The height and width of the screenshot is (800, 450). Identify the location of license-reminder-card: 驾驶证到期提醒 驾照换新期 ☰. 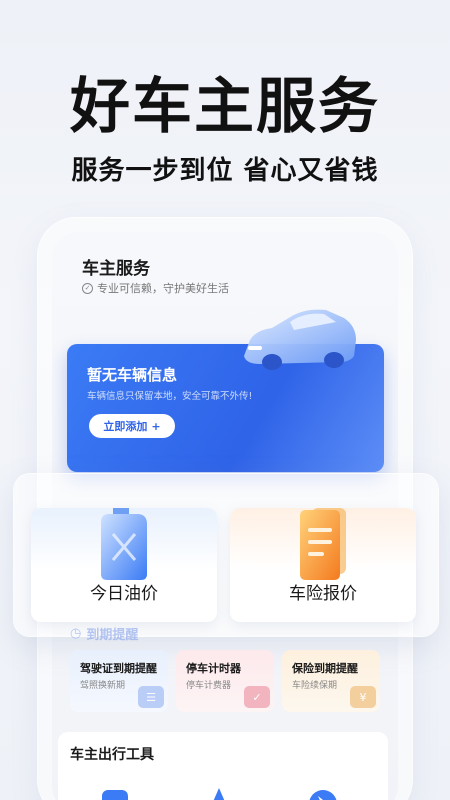
(119, 681).